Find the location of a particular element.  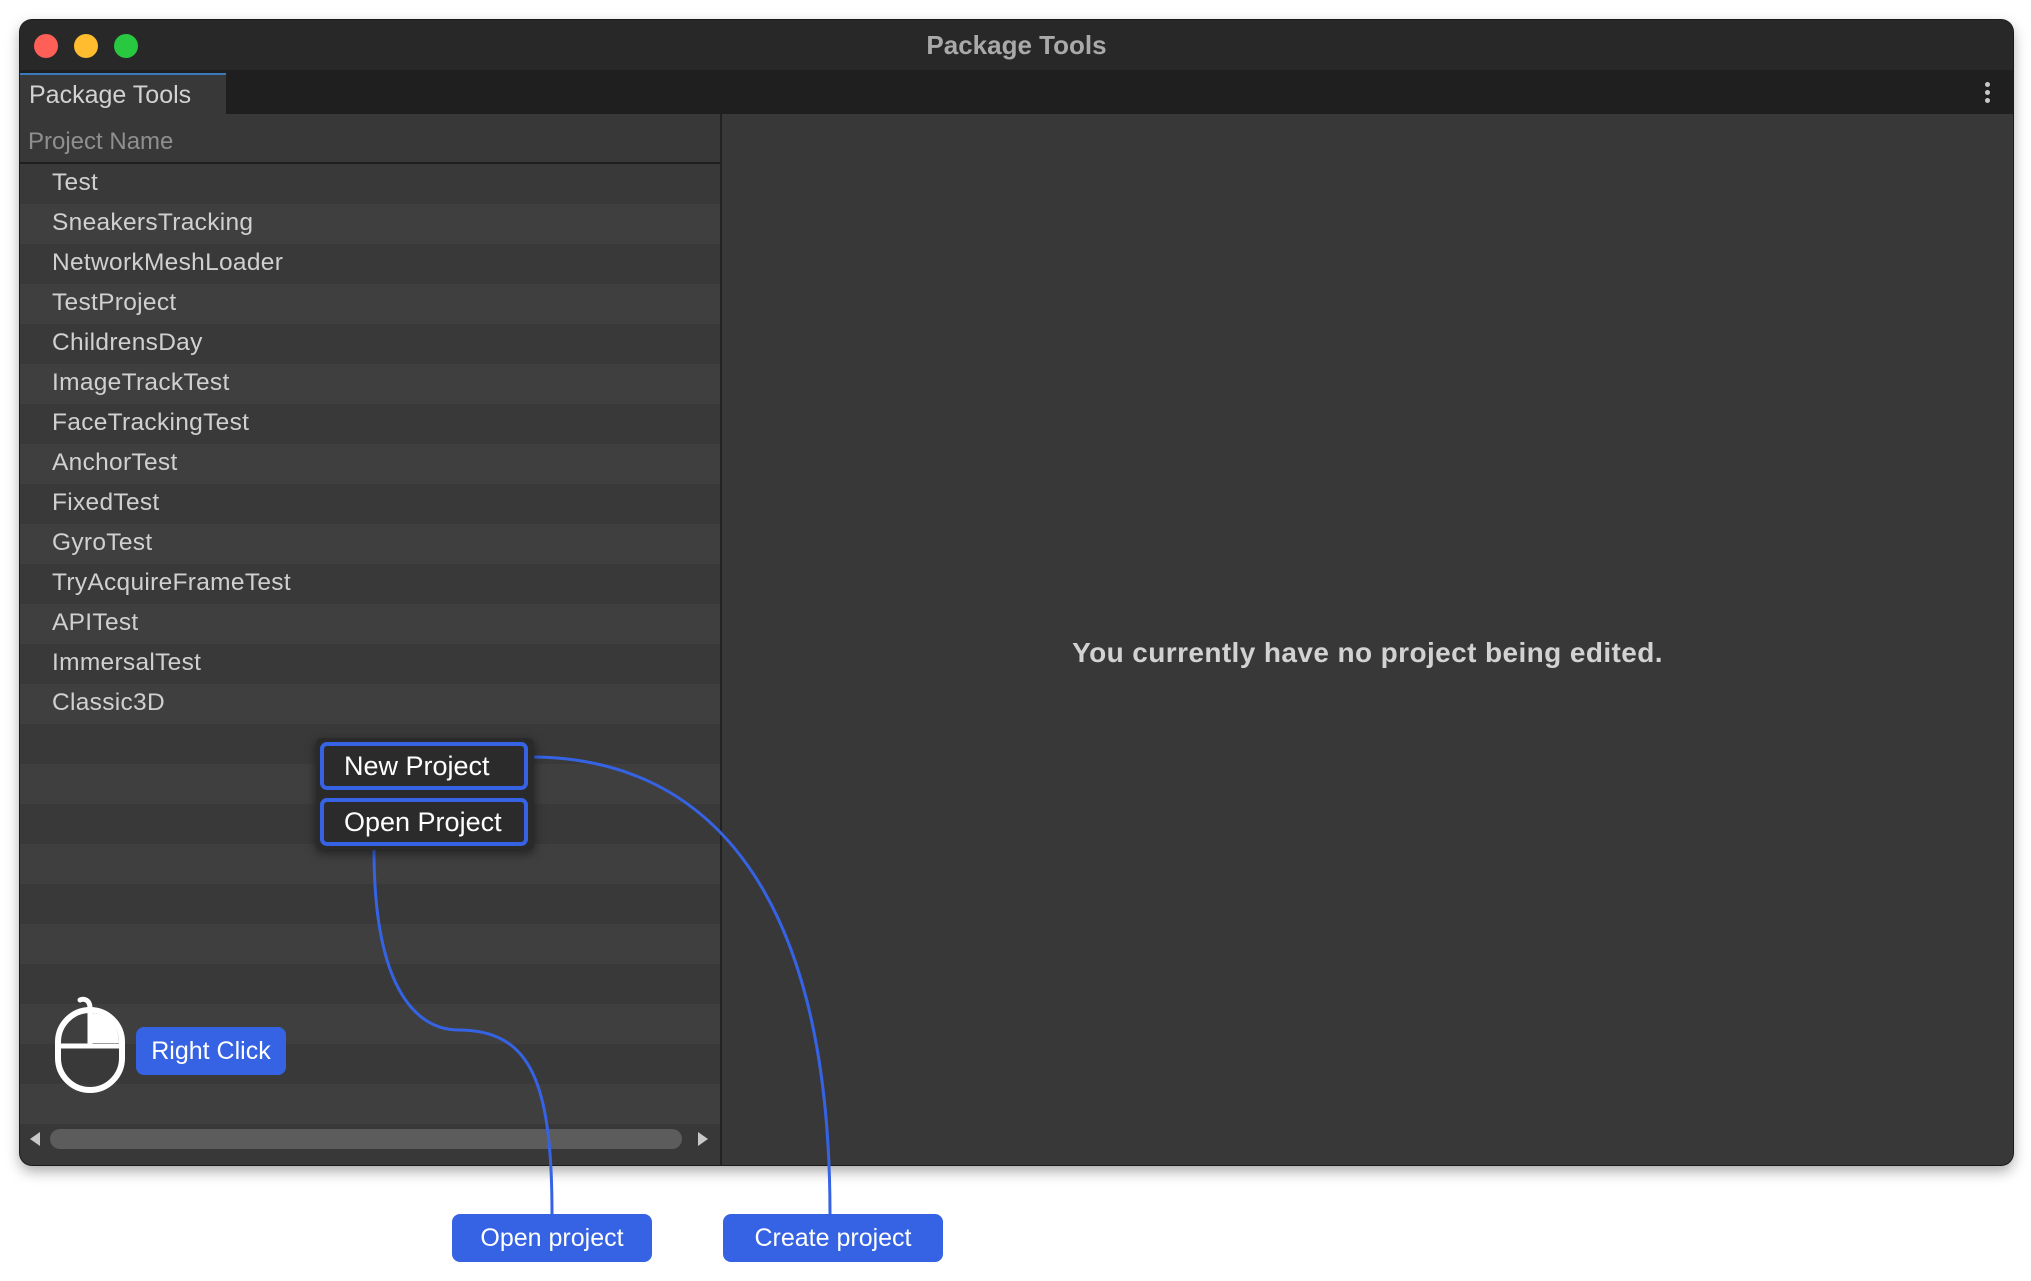

new-project-menu-item: New Project is located at coordinates (424, 766).